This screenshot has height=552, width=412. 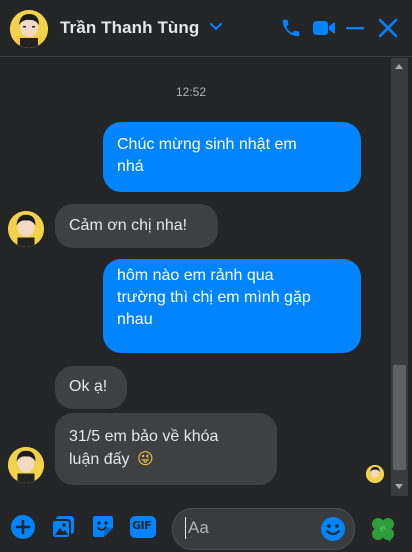 What do you see at coordinates (128, 225) in the screenshot?
I see `message-line: Cảm ơn chị nha!` at bounding box center [128, 225].